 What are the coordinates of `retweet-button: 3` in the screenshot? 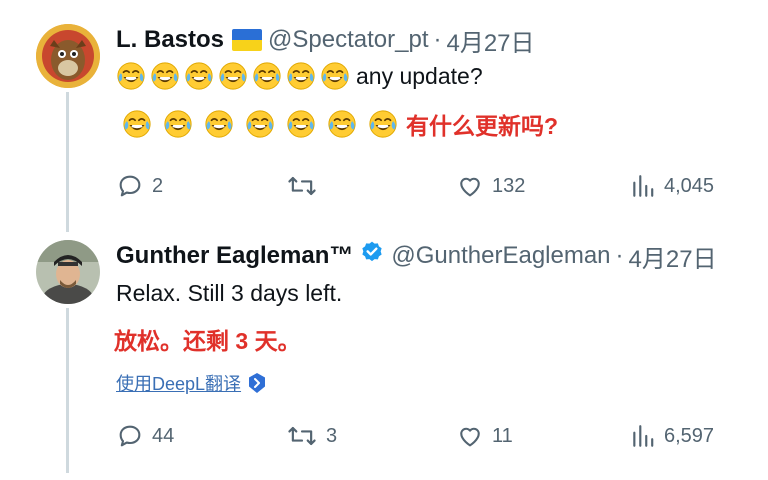 It's located at (311, 436).